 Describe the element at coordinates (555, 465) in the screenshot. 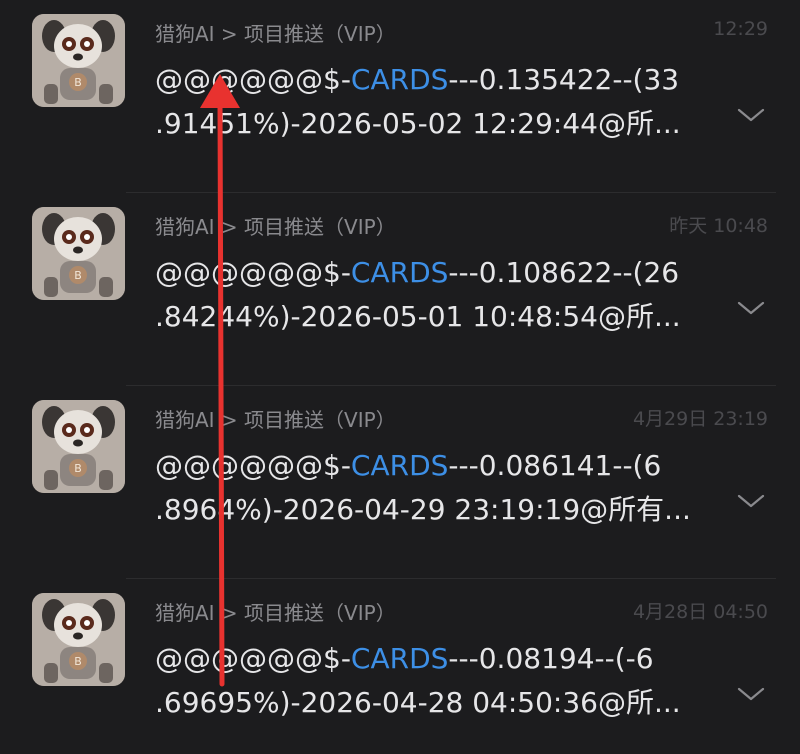

I see `message-line-1-rest: ---0.086141--(6` at that location.